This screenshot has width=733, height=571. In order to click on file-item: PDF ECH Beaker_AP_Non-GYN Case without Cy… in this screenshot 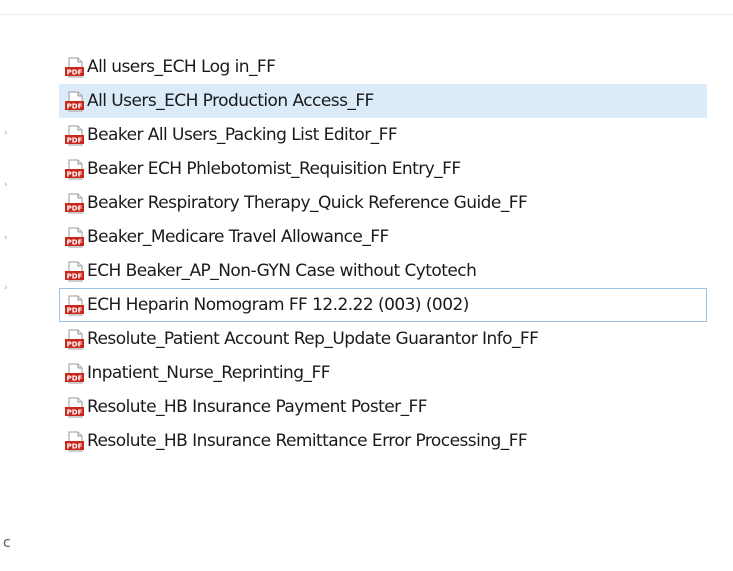, I will do `click(389, 271)`.